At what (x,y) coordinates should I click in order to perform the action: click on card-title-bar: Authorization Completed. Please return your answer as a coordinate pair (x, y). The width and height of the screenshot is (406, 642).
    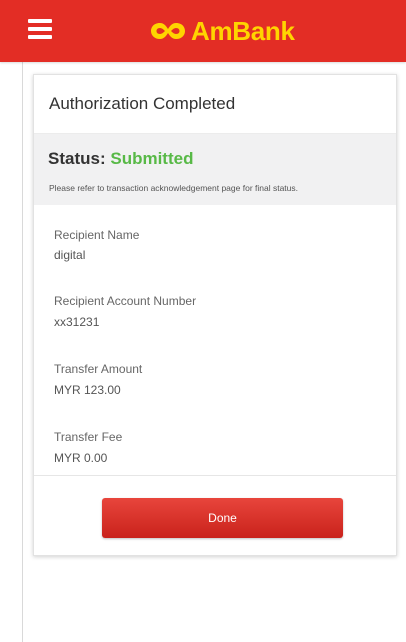
    Looking at the image, I should click on (215, 104).